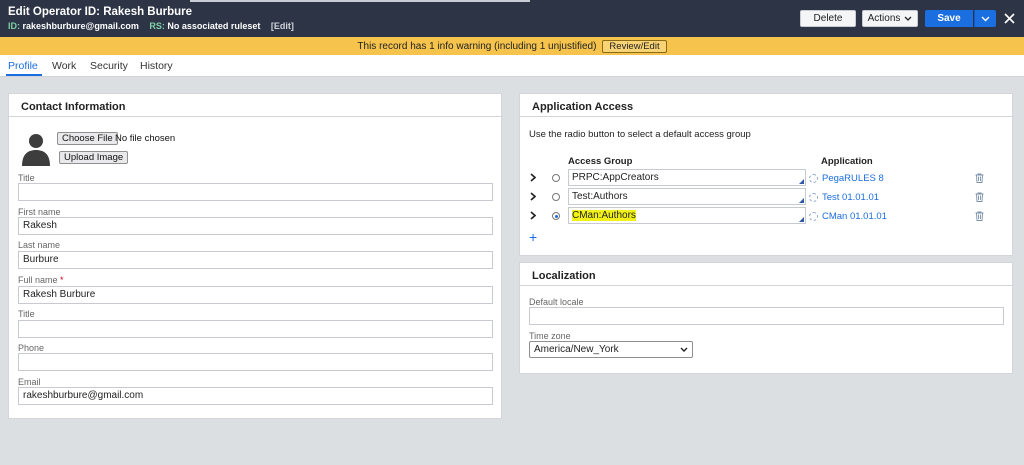 Image resolution: width=1024 pixels, height=465 pixels. Describe the element at coordinates (100, 12) in the screenshot. I see `page-title: Edit Operator ID: Rakesh Burbure` at that location.